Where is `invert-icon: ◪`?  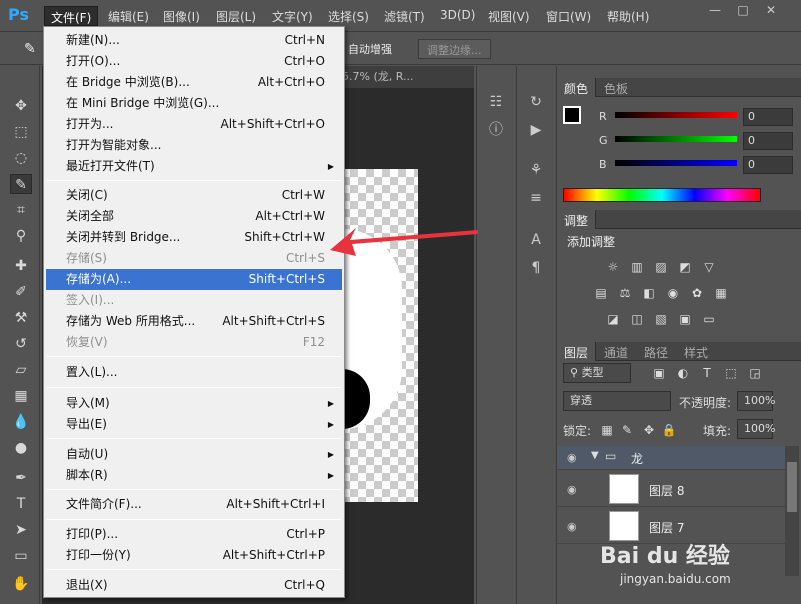
invert-icon: ◪ is located at coordinates (613, 319).